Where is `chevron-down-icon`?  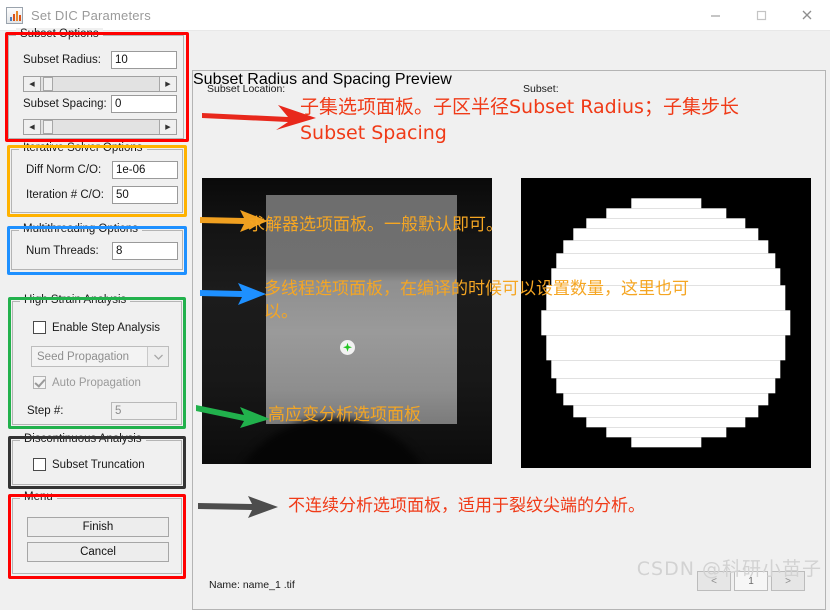
chevron-down-icon is located at coordinates (157, 356).